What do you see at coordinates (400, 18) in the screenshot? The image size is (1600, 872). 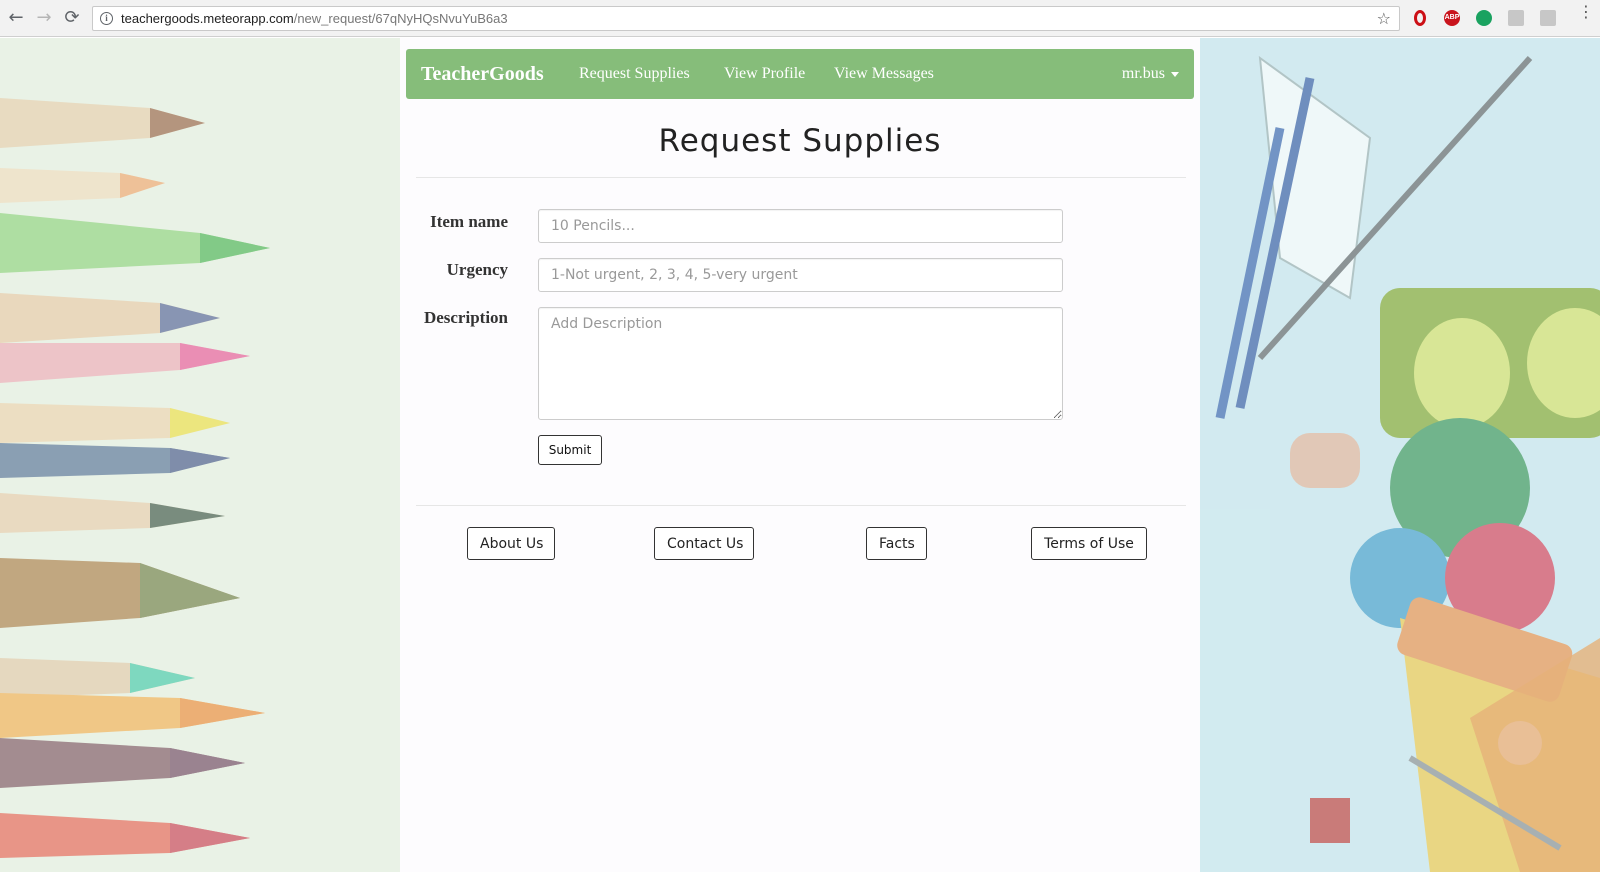 I see `url-path: /new_request/67qNyHQsNvuYuB6a3` at bounding box center [400, 18].